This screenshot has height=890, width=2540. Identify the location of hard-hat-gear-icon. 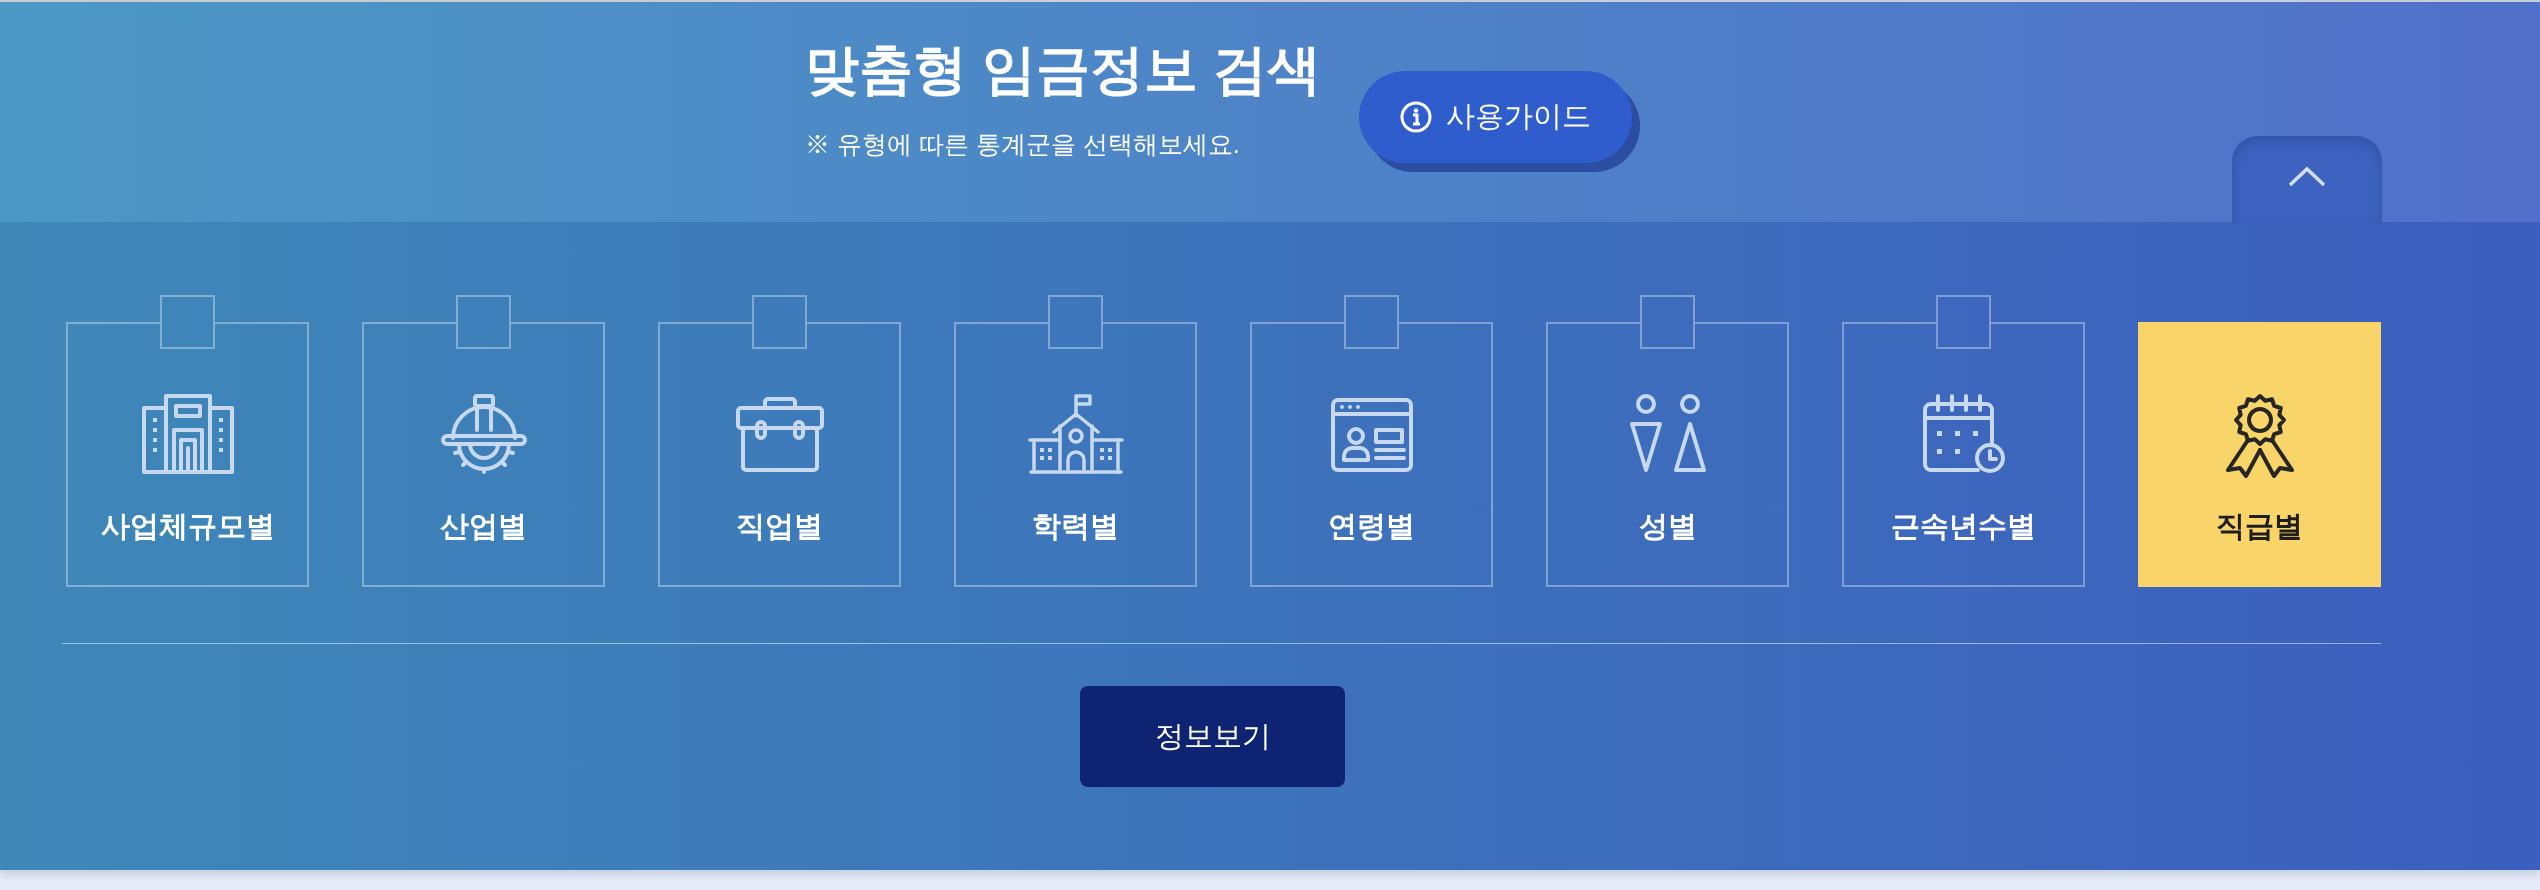
(483, 434).